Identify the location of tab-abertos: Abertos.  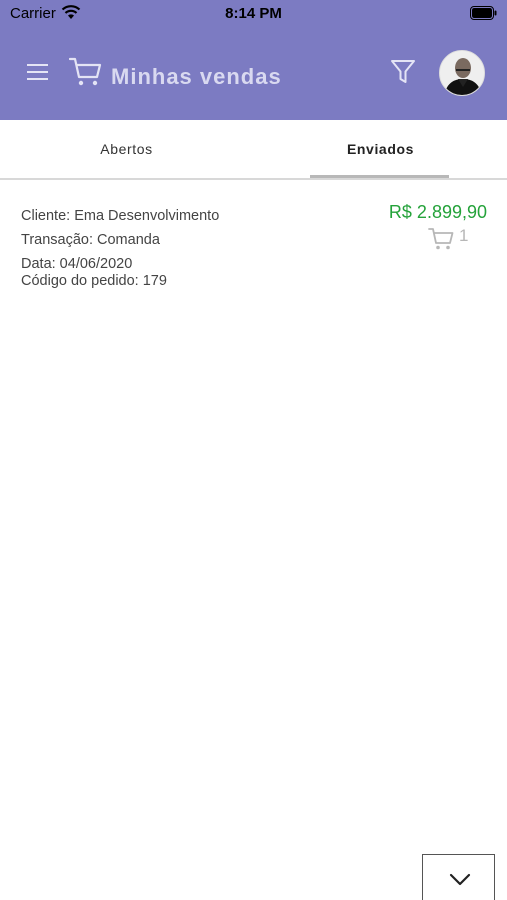
(126, 149).